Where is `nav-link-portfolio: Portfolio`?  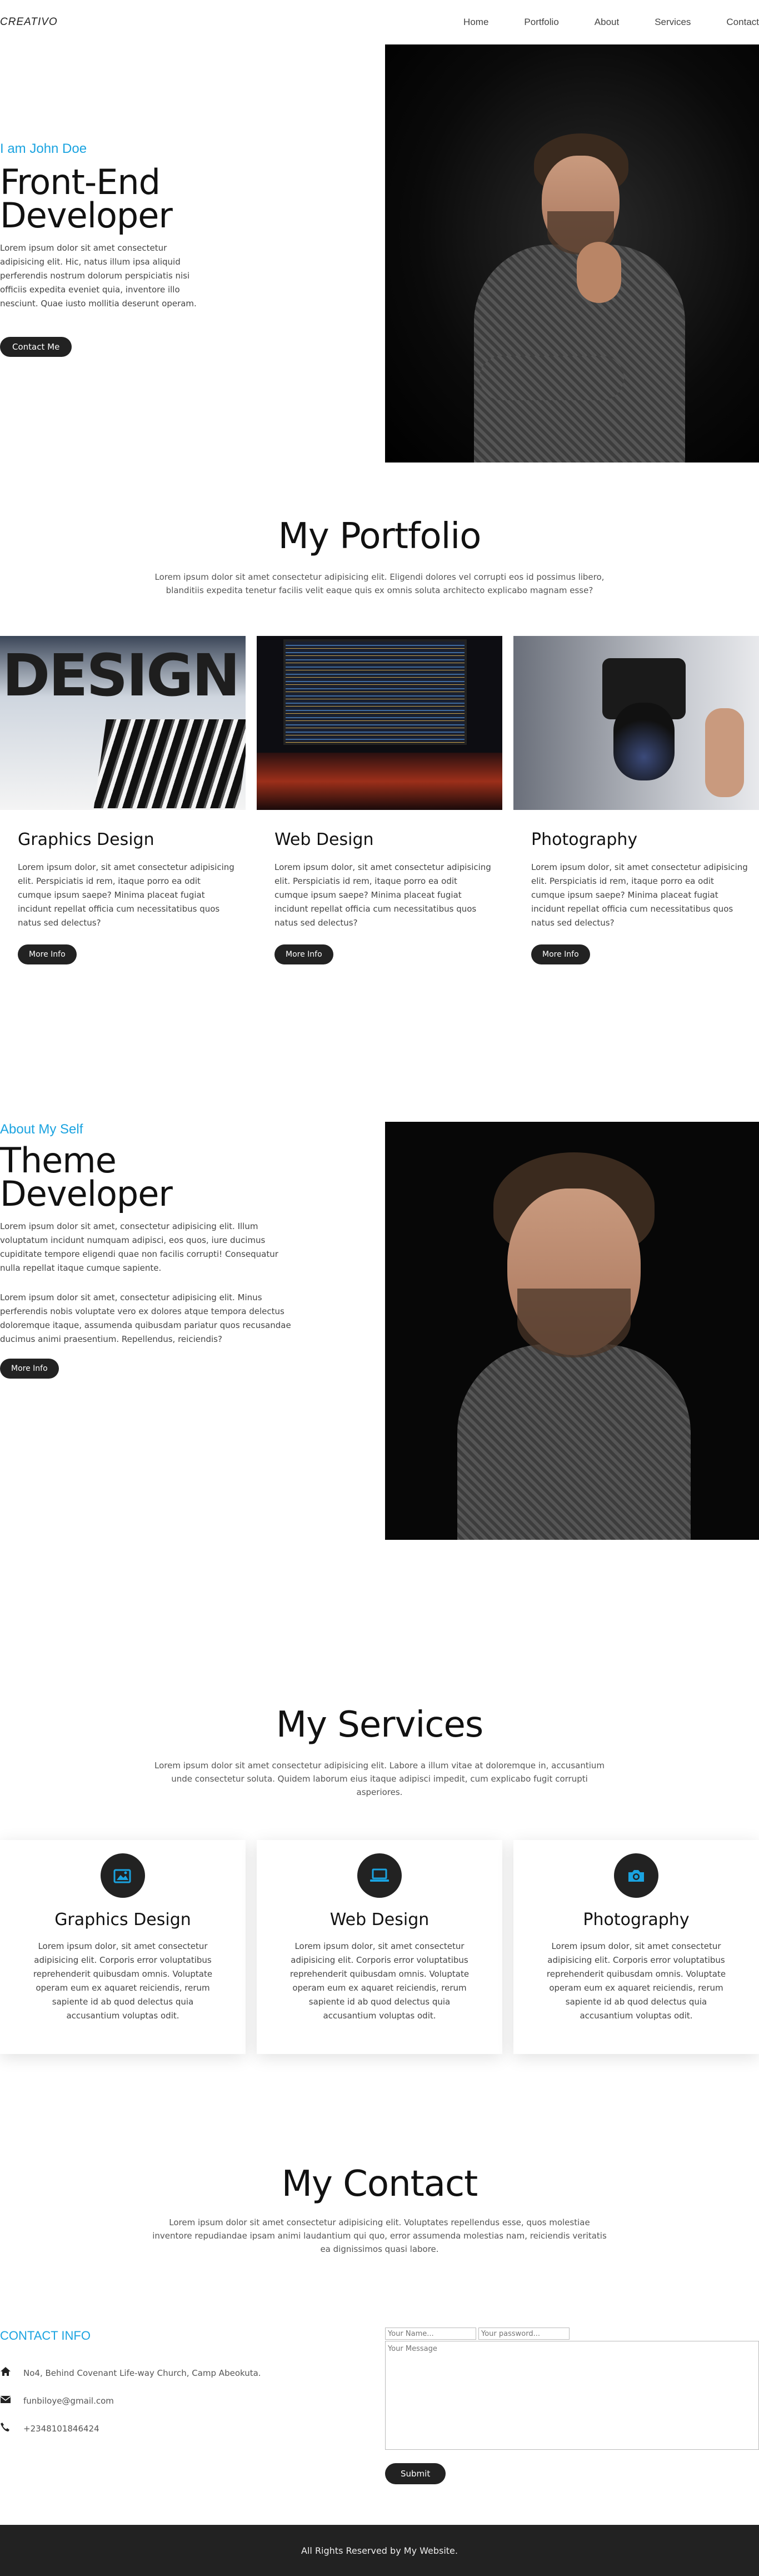
nav-link-portfolio: Portfolio is located at coordinates (541, 23).